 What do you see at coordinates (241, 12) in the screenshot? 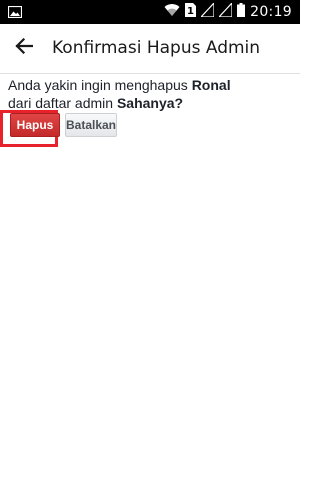
I see `battery-icon` at bounding box center [241, 12].